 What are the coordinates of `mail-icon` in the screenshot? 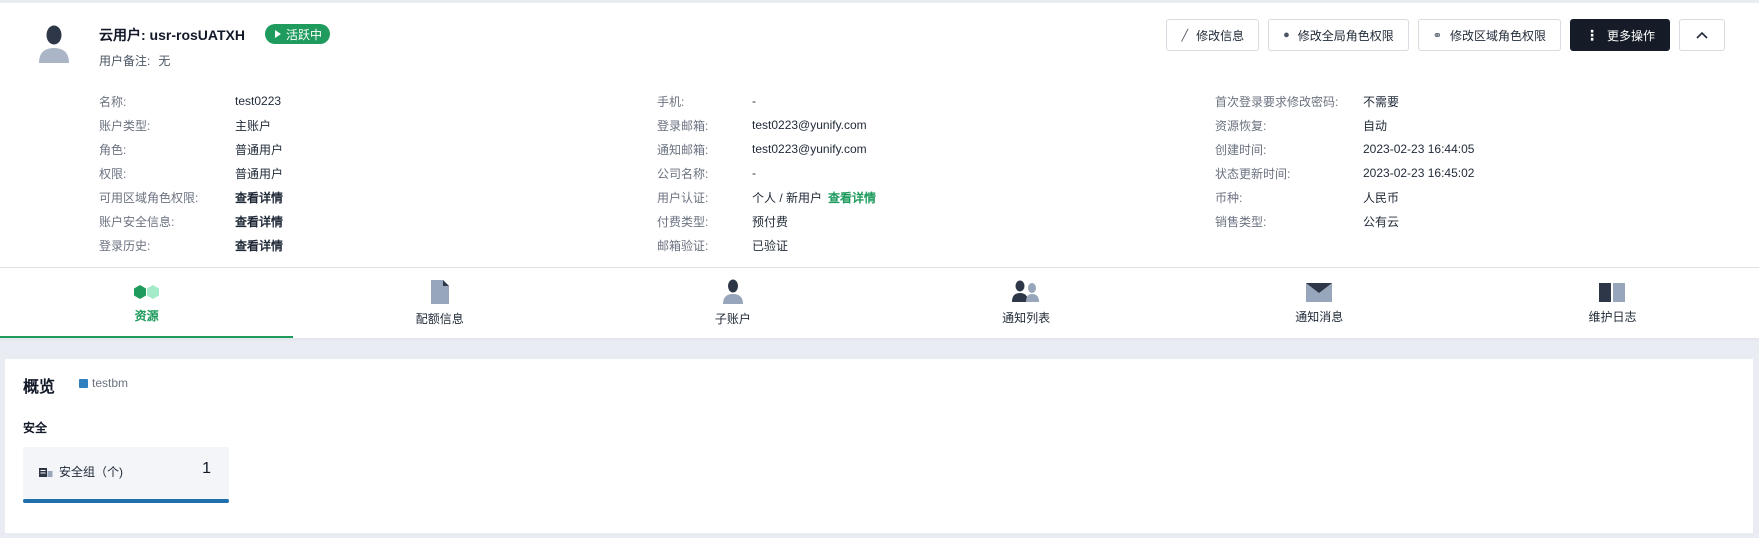 It's located at (1319, 292).